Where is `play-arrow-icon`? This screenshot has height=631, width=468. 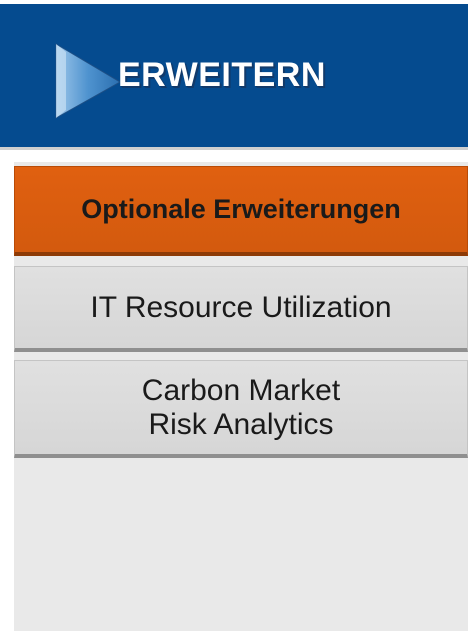 play-arrow-icon is located at coordinates (88, 81).